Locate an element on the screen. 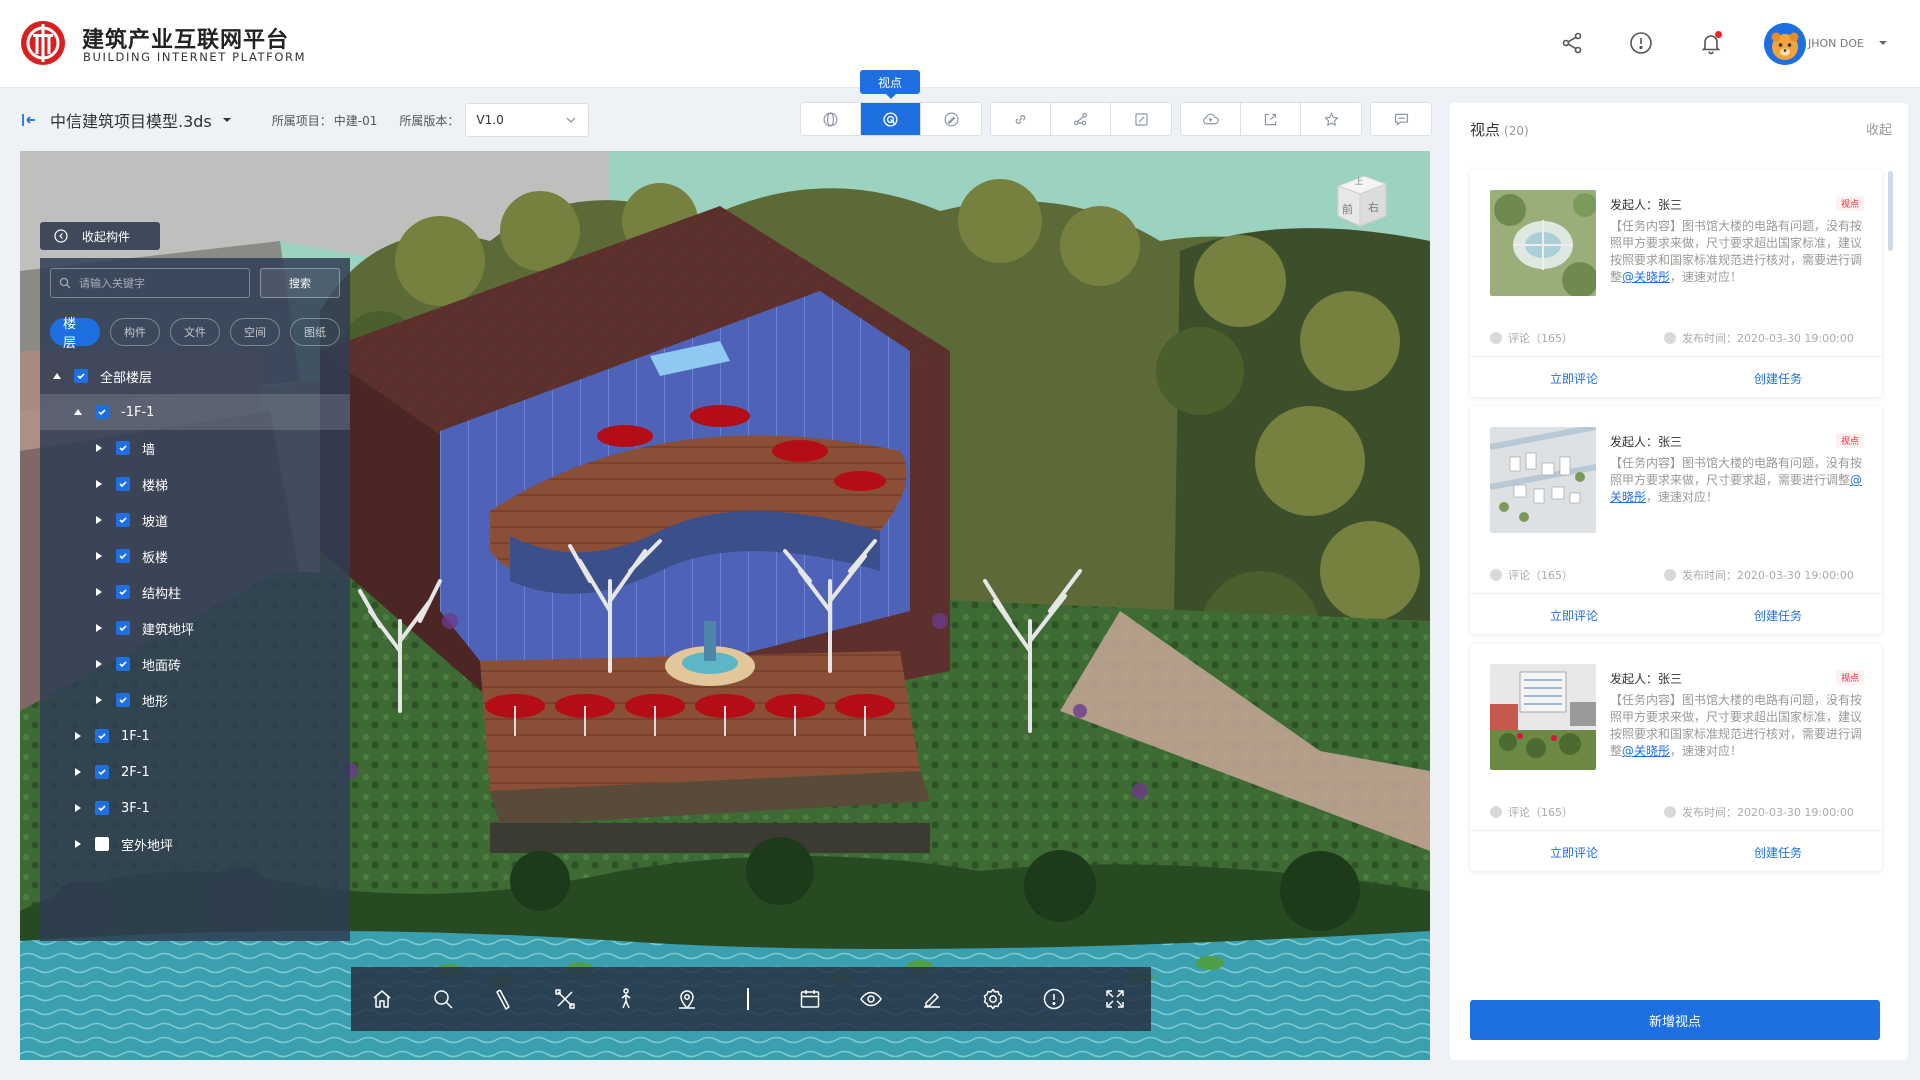  view-cube-top: 上 is located at coordinates (1359, 181).